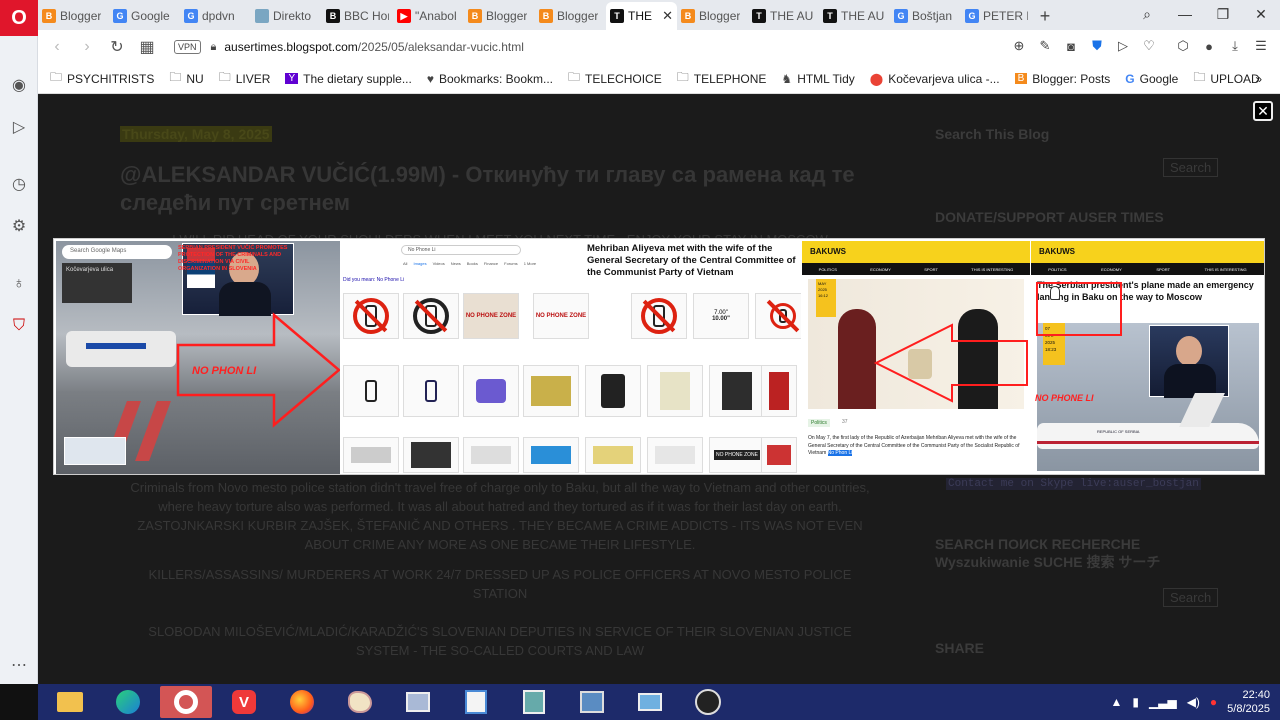  I want to click on heart-icon: ♡, so click(1149, 46).